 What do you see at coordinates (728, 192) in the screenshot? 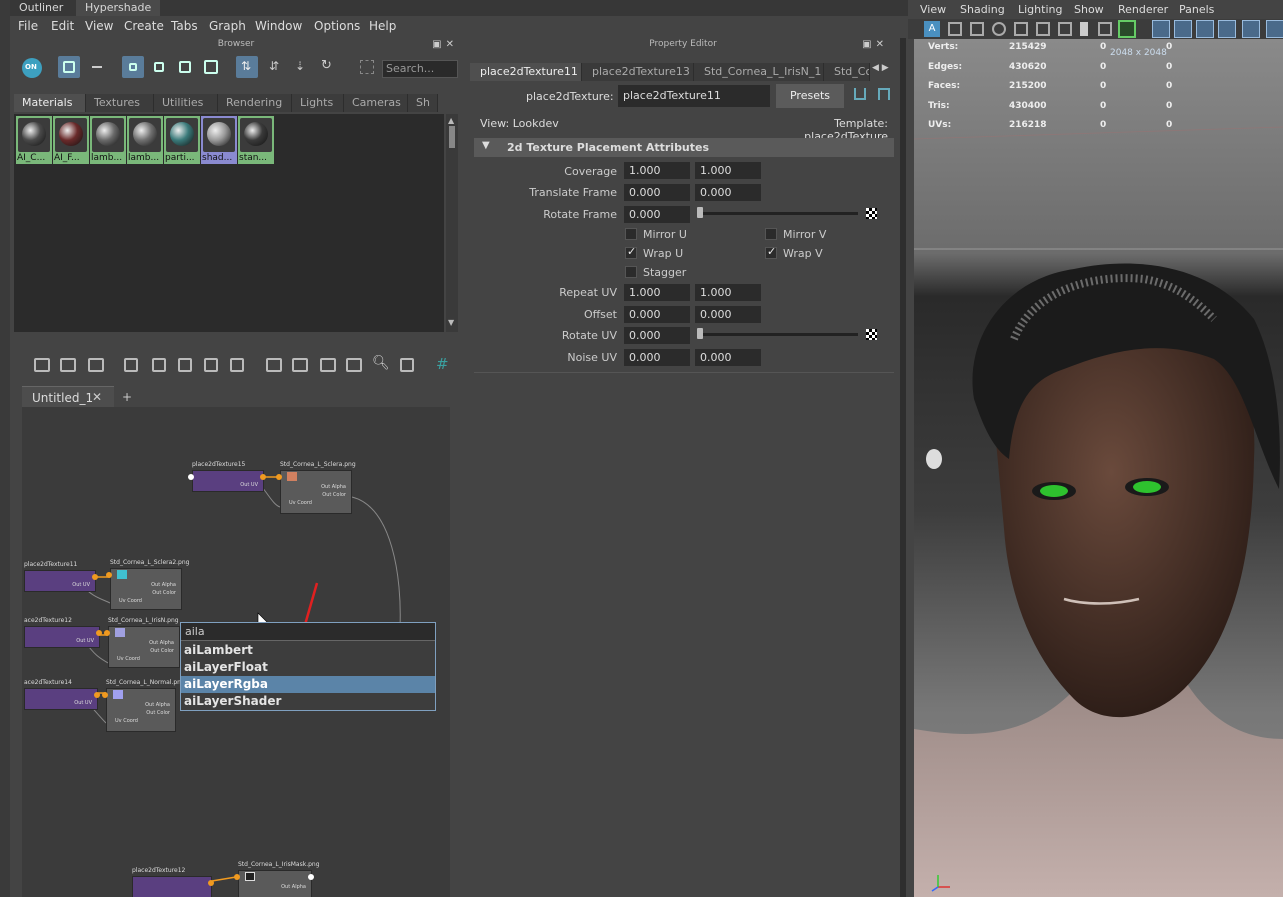
I see `translate-frame-v-field: 0.000` at bounding box center [728, 192].